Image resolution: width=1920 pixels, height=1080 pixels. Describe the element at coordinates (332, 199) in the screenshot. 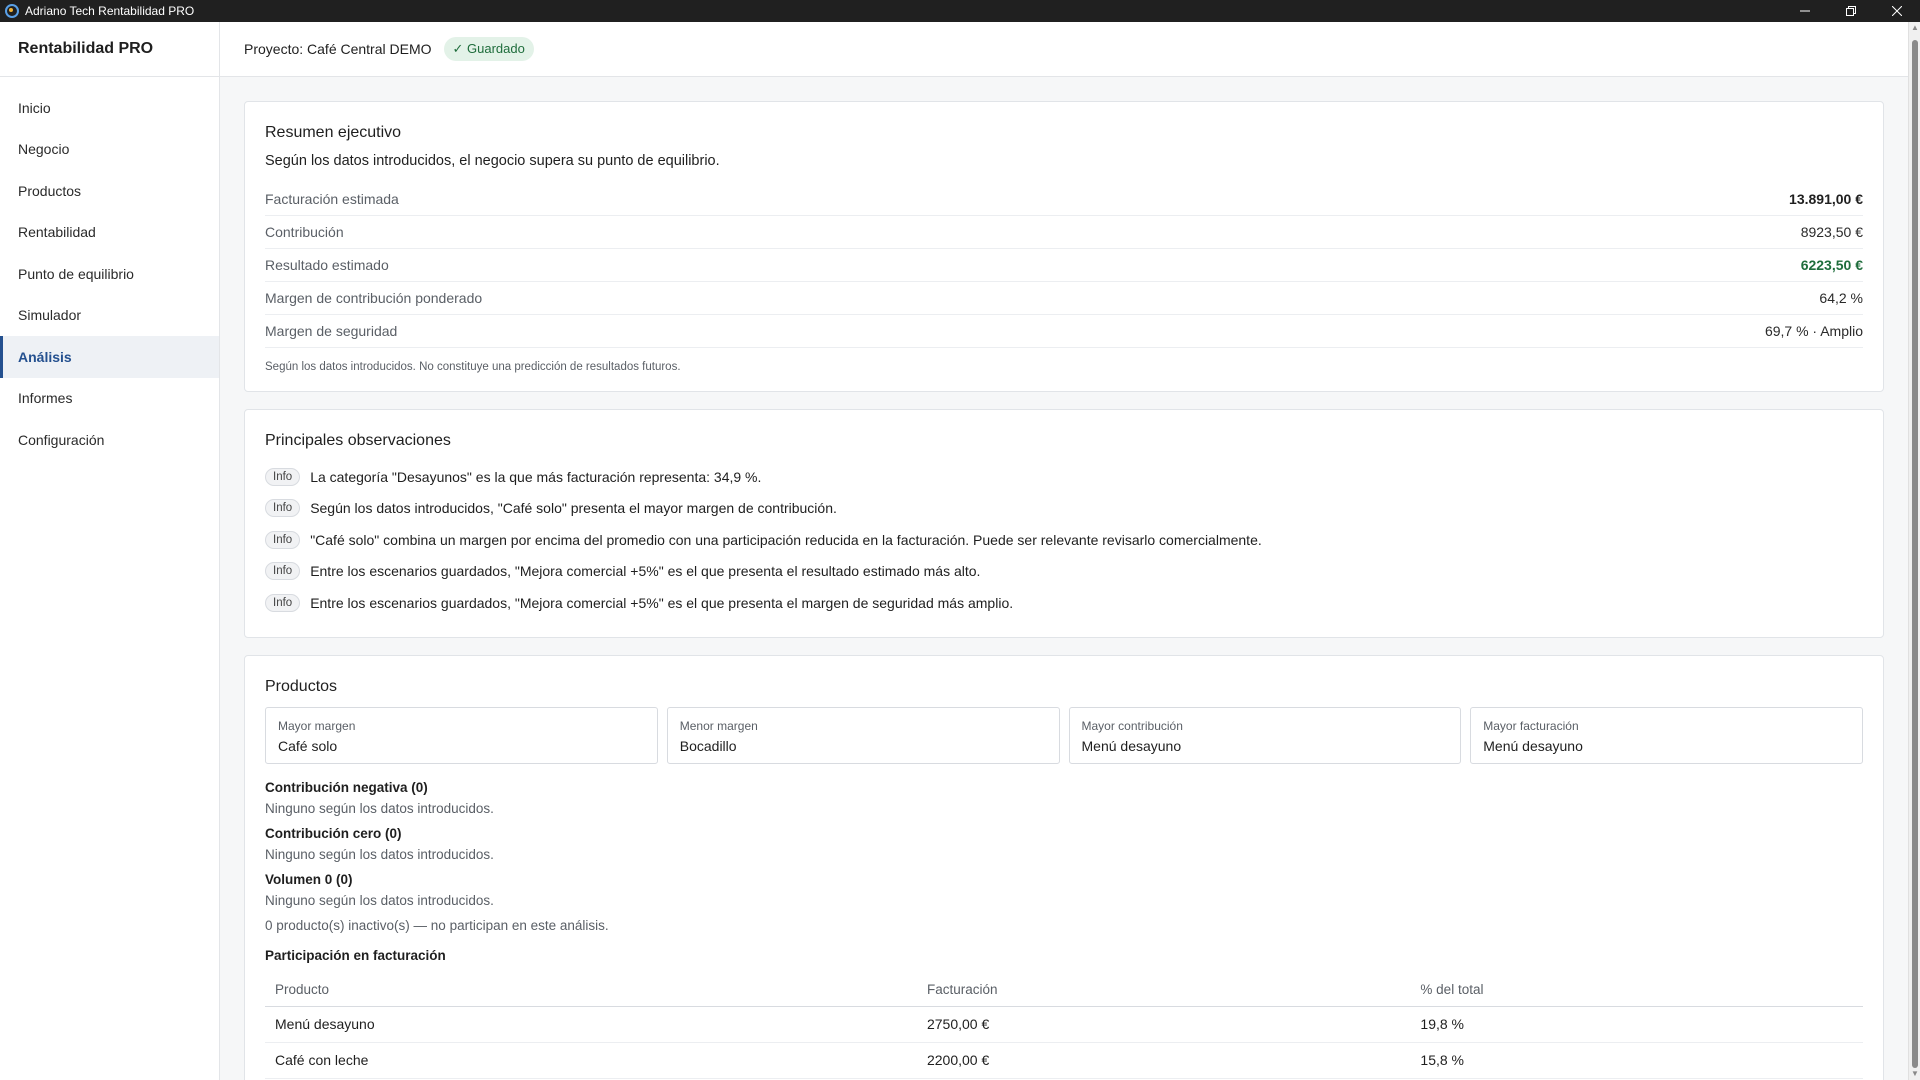

I see `summary-row-label: Facturación estimada` at that location.